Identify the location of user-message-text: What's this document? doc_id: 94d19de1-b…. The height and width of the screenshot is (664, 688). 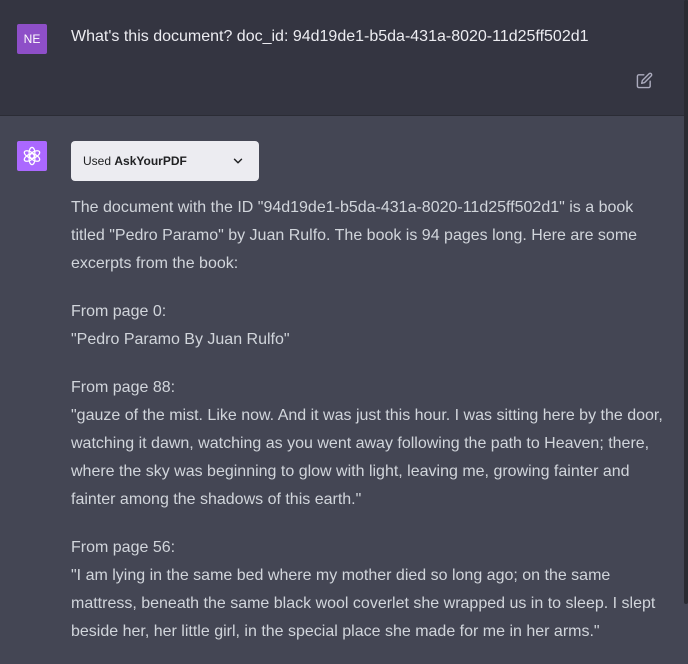
(330, 36).